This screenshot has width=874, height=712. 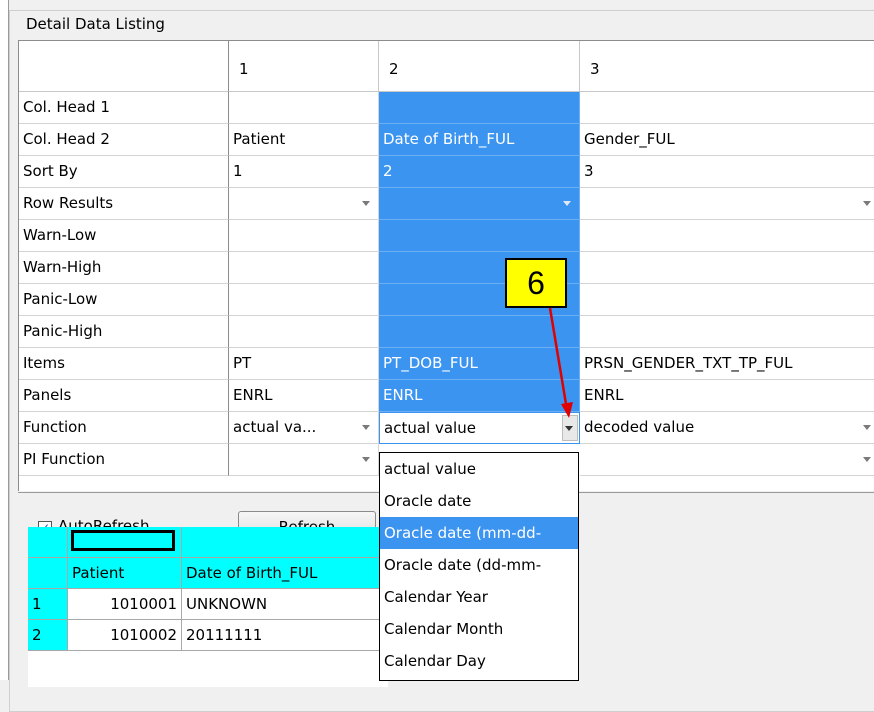 What do you see at coordinates (124, 460) in the screenshot?
I see `row-label-pi-function: PI Function` at bounding box center [124, 460].